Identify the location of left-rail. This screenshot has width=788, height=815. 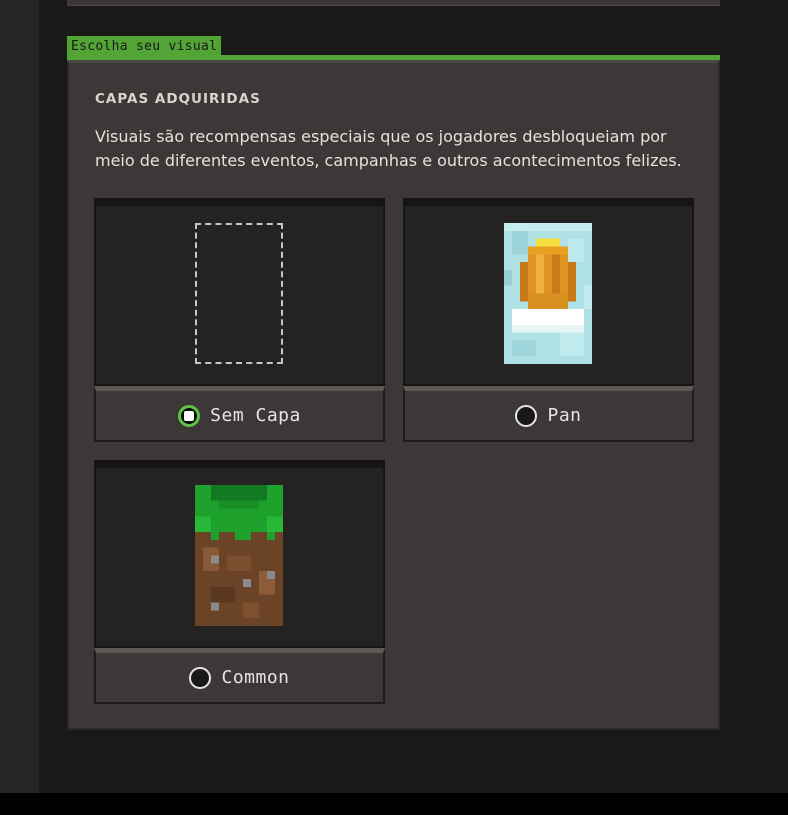
(19, 396).